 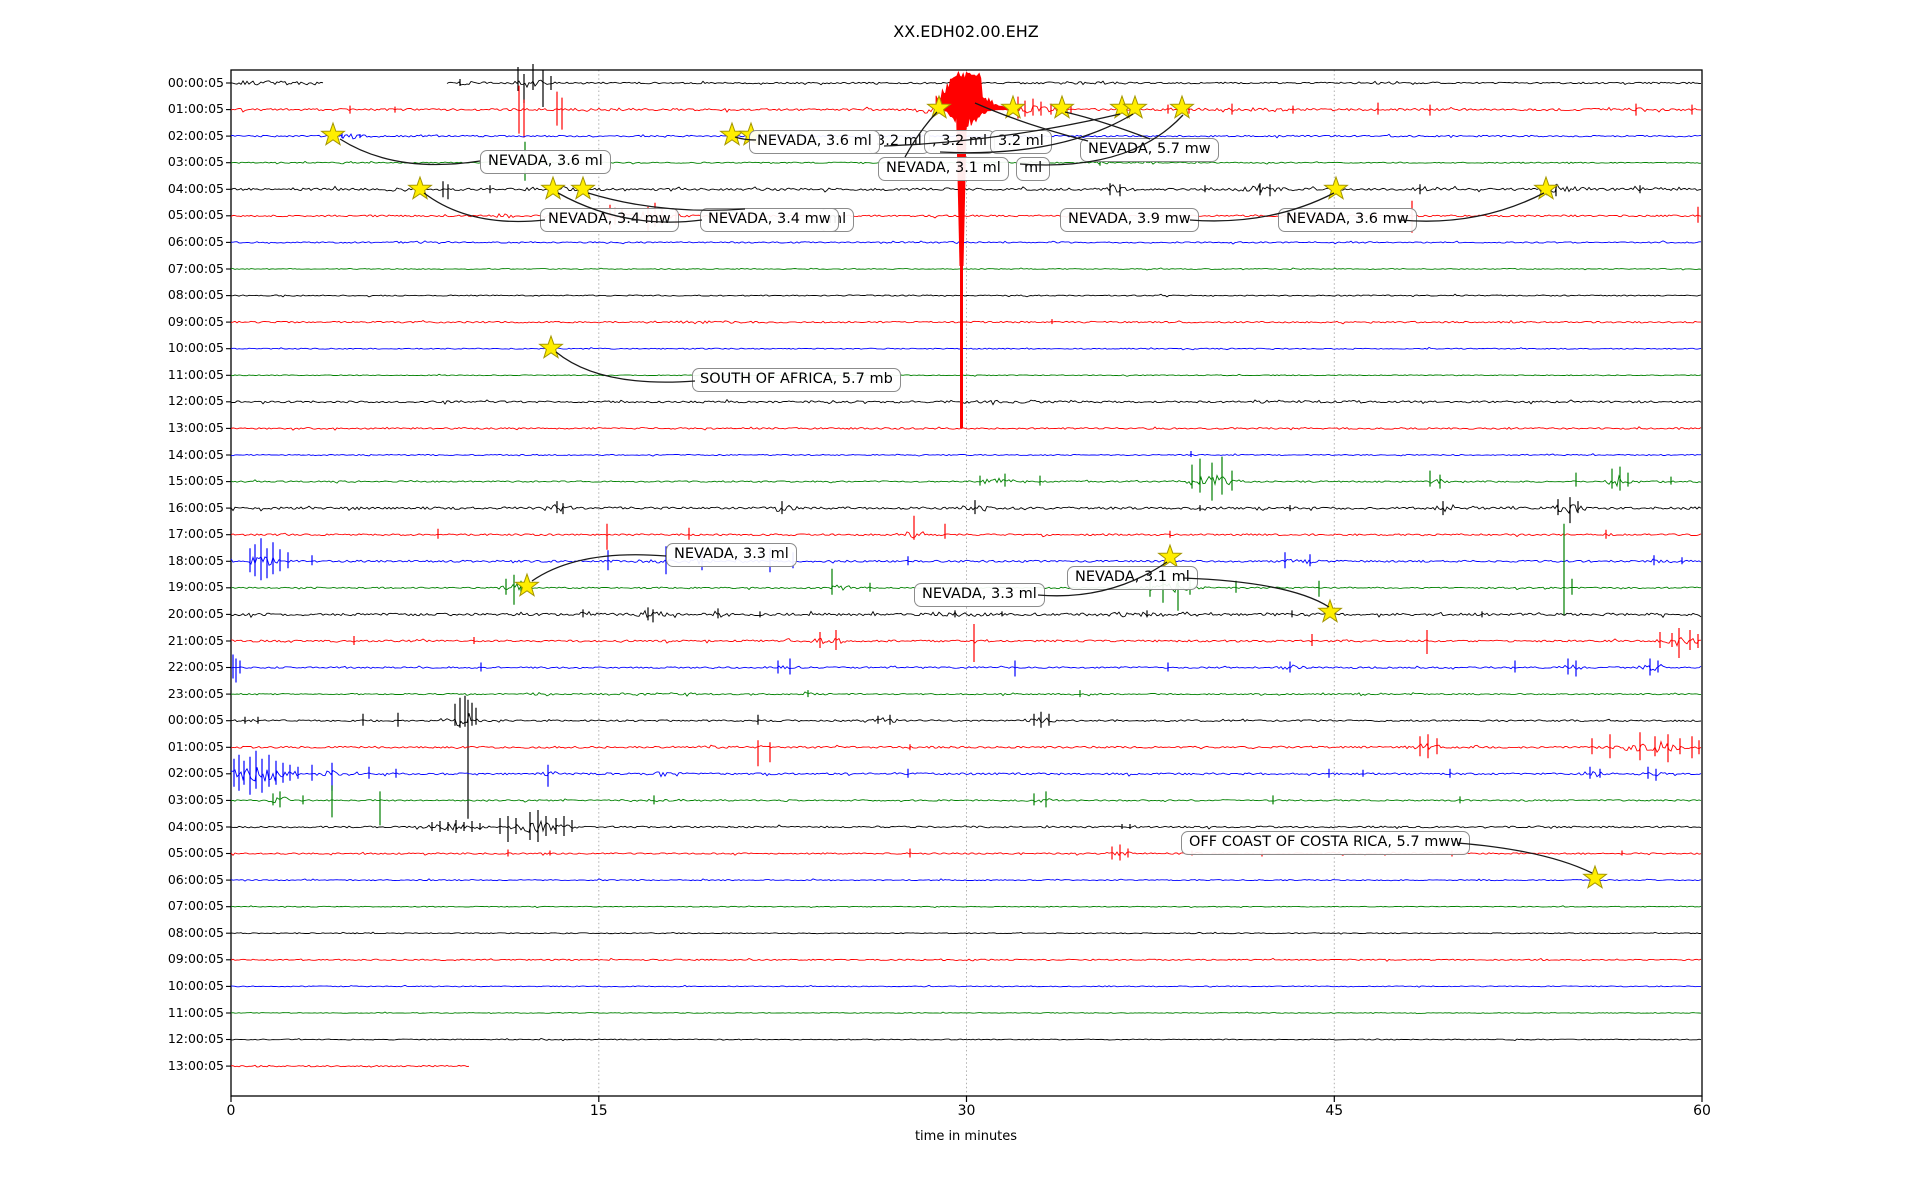 What do you see at coordinates (195, 613) in the screenshot?
I see `y-axis-time-label: 20:00:05` at bounding box center [195, 613].